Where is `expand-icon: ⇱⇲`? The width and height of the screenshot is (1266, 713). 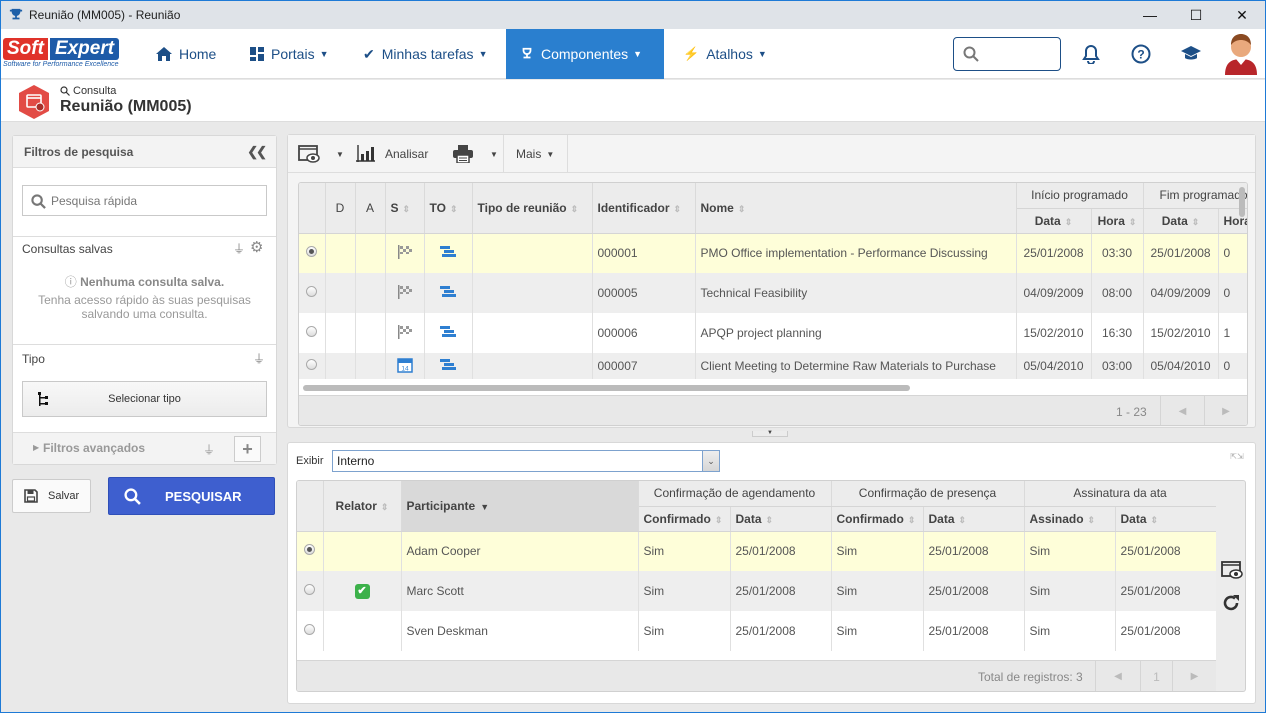 expand-icon: ⇱⇲ is located at coordinates (1237, 457).